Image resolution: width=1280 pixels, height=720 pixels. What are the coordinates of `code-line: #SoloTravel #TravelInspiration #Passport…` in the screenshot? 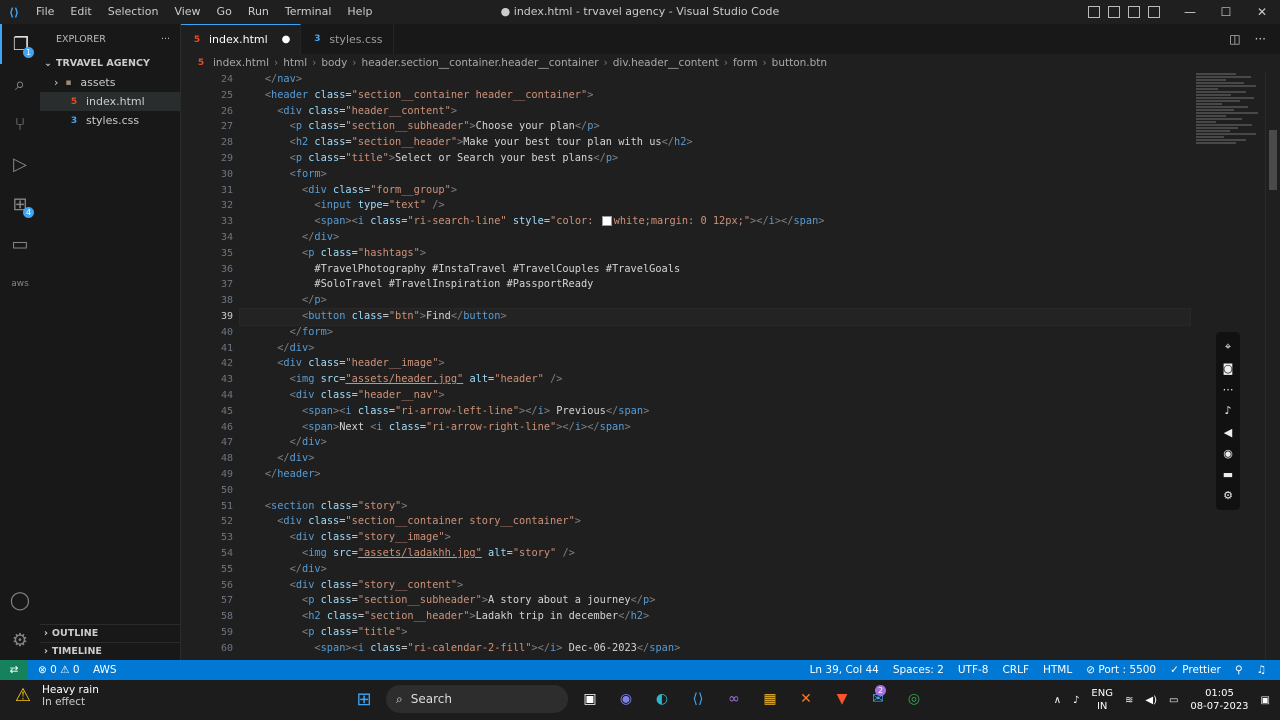 It's located at (715, 285).